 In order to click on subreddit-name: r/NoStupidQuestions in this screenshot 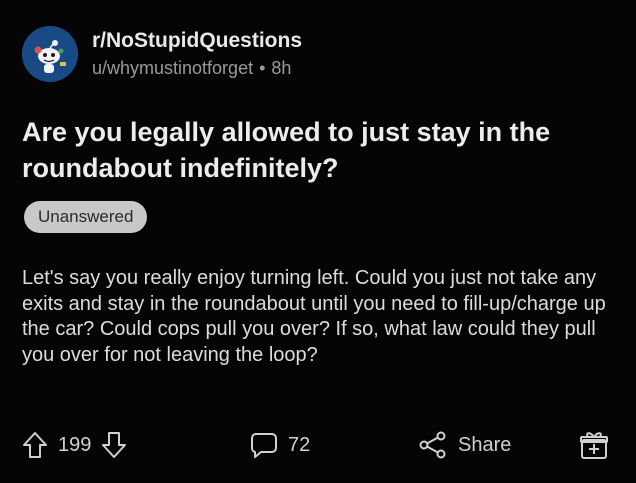, I will do `click(197, 41)`.